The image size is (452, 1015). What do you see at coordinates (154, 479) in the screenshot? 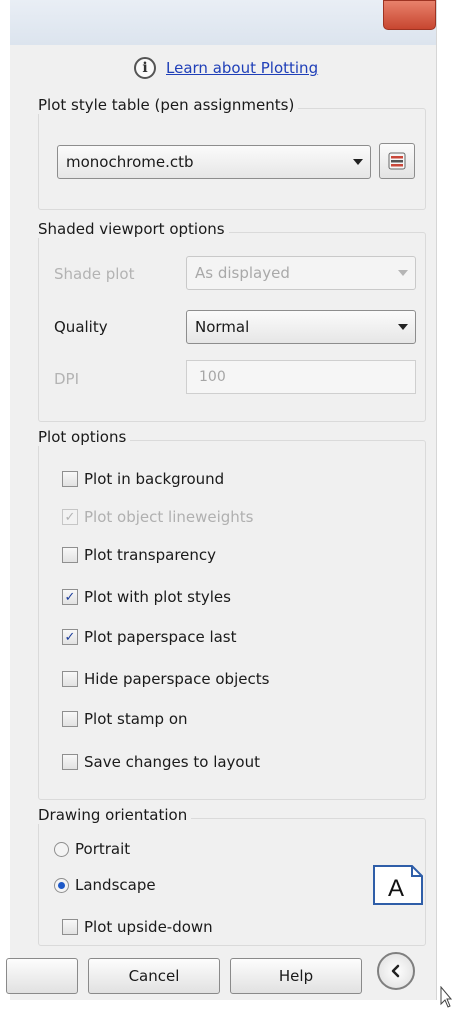
I see `plot-in-background-label: Plot in background` at bounding box center [154, 479].